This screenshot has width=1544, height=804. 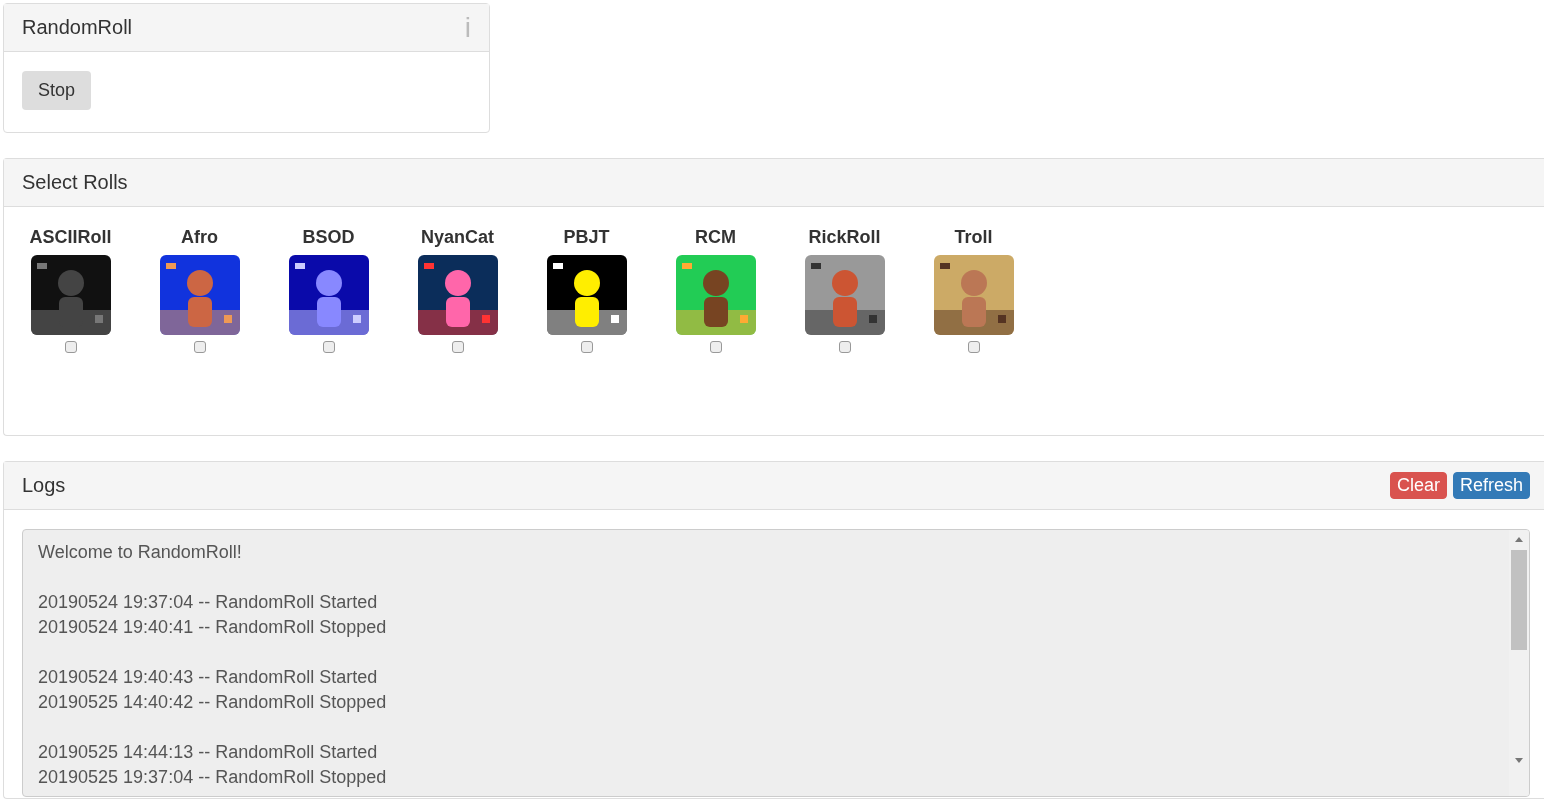 I want to click on log-line: 20190525 14:44:13 -- RandomRoll Started, so click(x=208, y=752).